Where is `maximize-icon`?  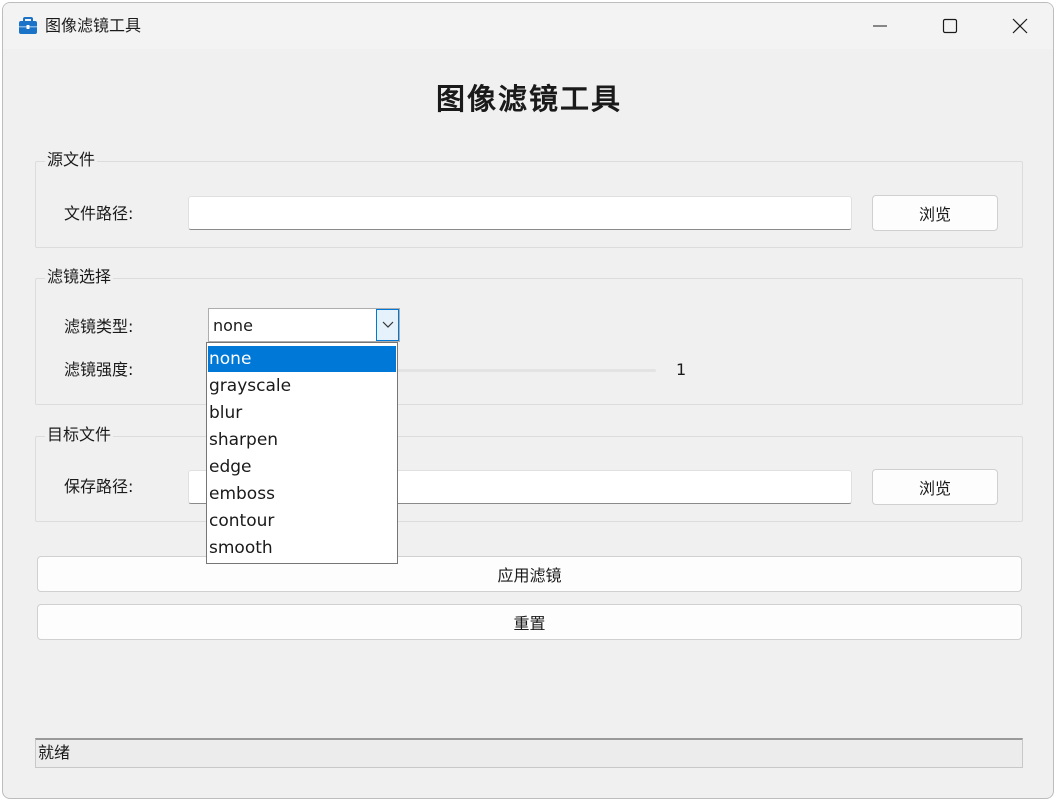 maximize-icon is located at coordinates (950, 26).